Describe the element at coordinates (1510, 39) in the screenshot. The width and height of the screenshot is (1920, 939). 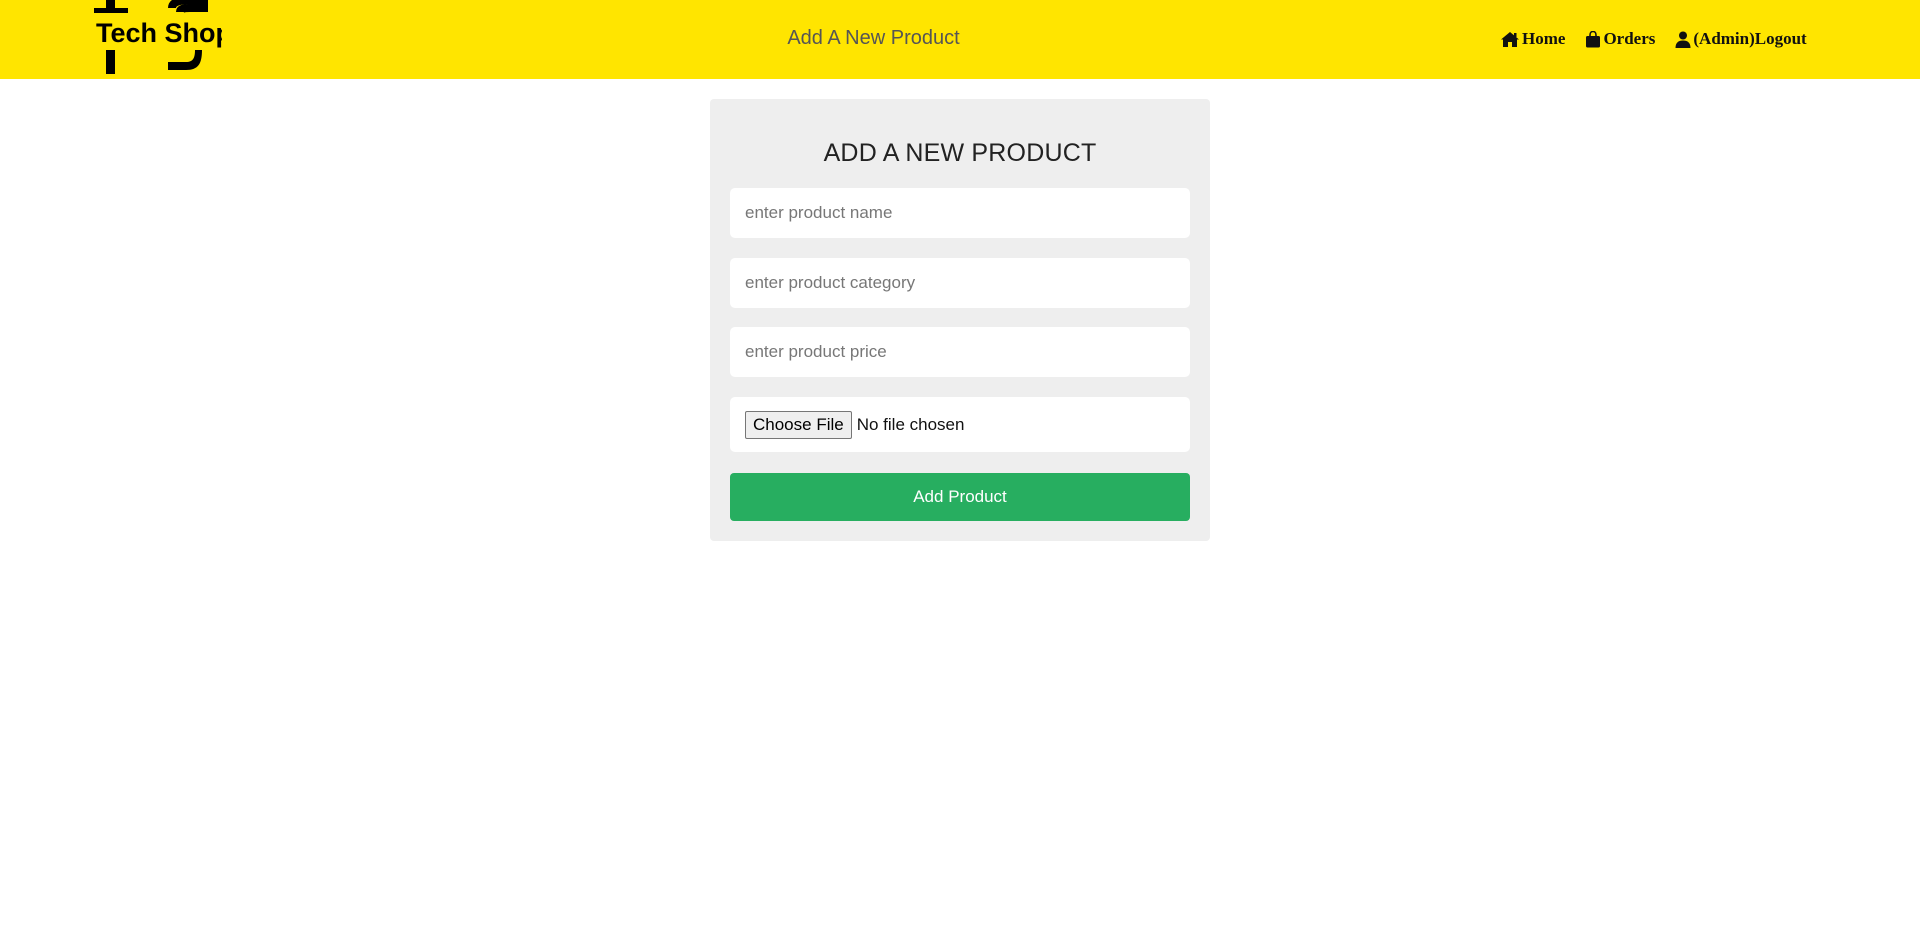
I see `home-icon` at that location.